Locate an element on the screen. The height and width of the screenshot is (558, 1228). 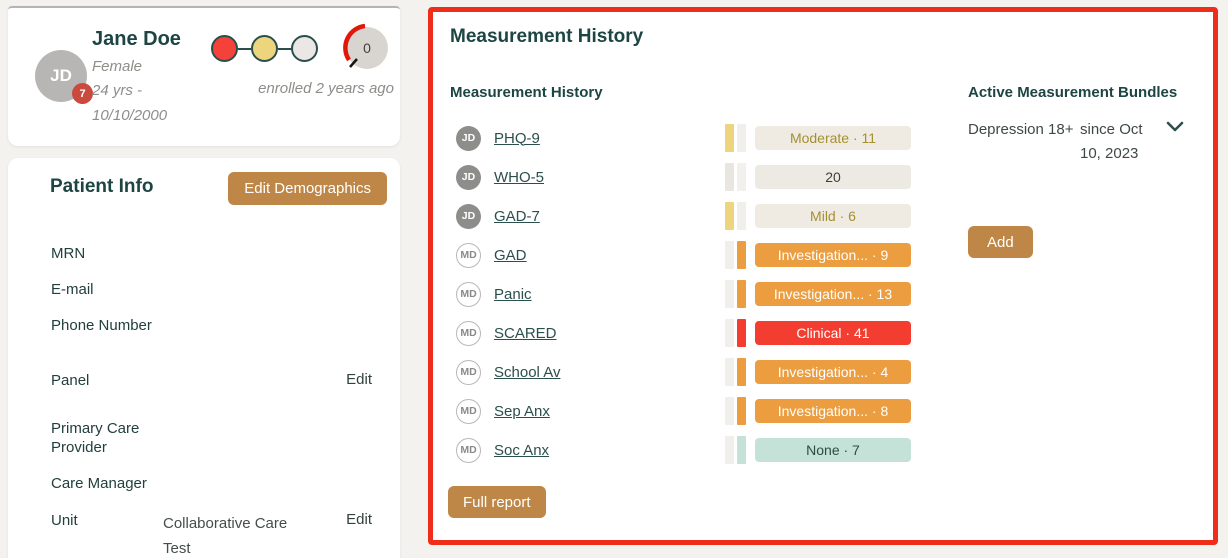
edit-panel-link: Edit is located at coordinates (359, 379).